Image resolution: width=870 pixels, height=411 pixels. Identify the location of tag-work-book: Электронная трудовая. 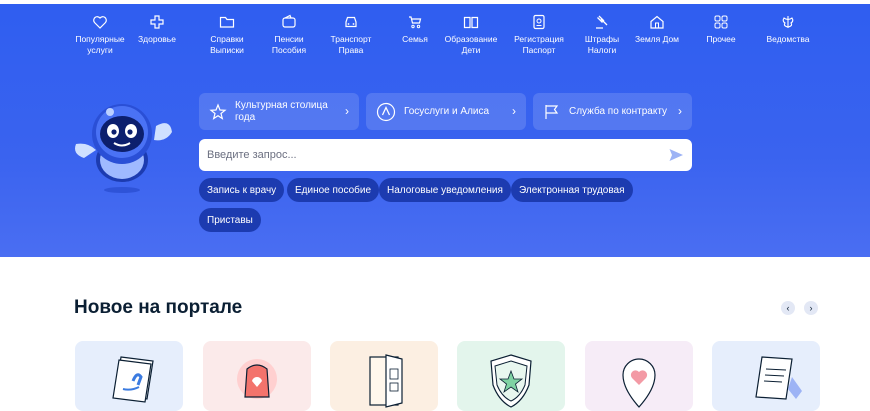
(572, 190).